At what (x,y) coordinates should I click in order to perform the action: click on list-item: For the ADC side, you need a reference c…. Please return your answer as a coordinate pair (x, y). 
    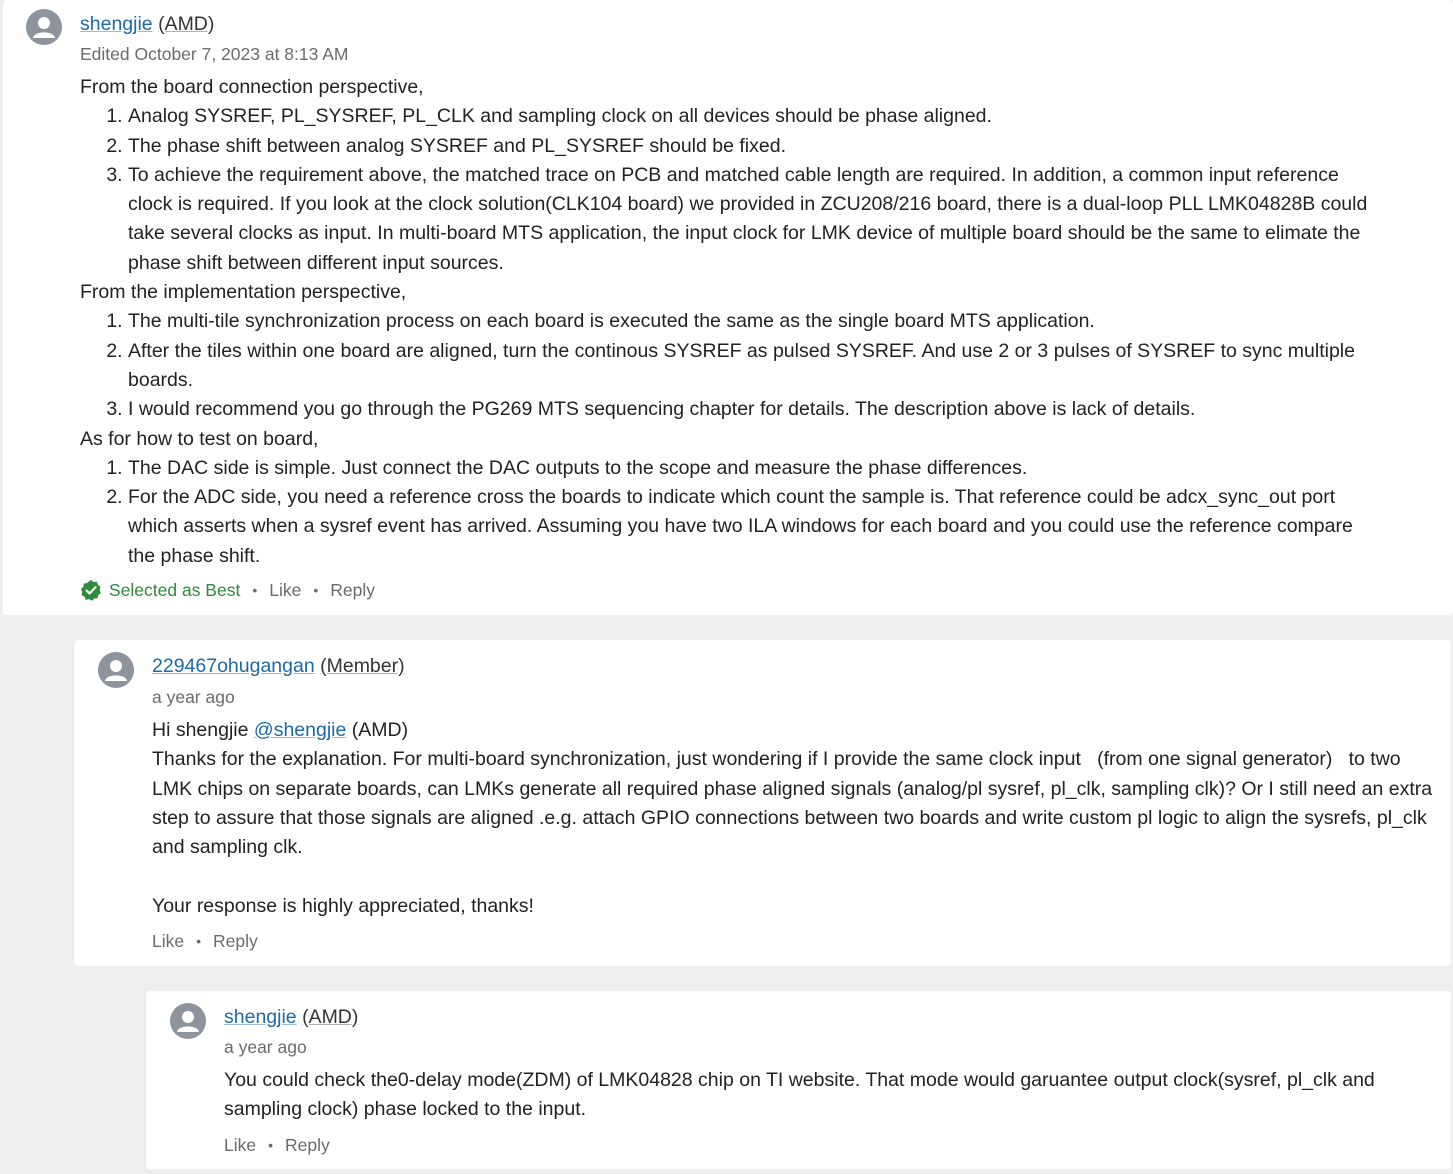
    Looking at the image, I should click on (754, 527).